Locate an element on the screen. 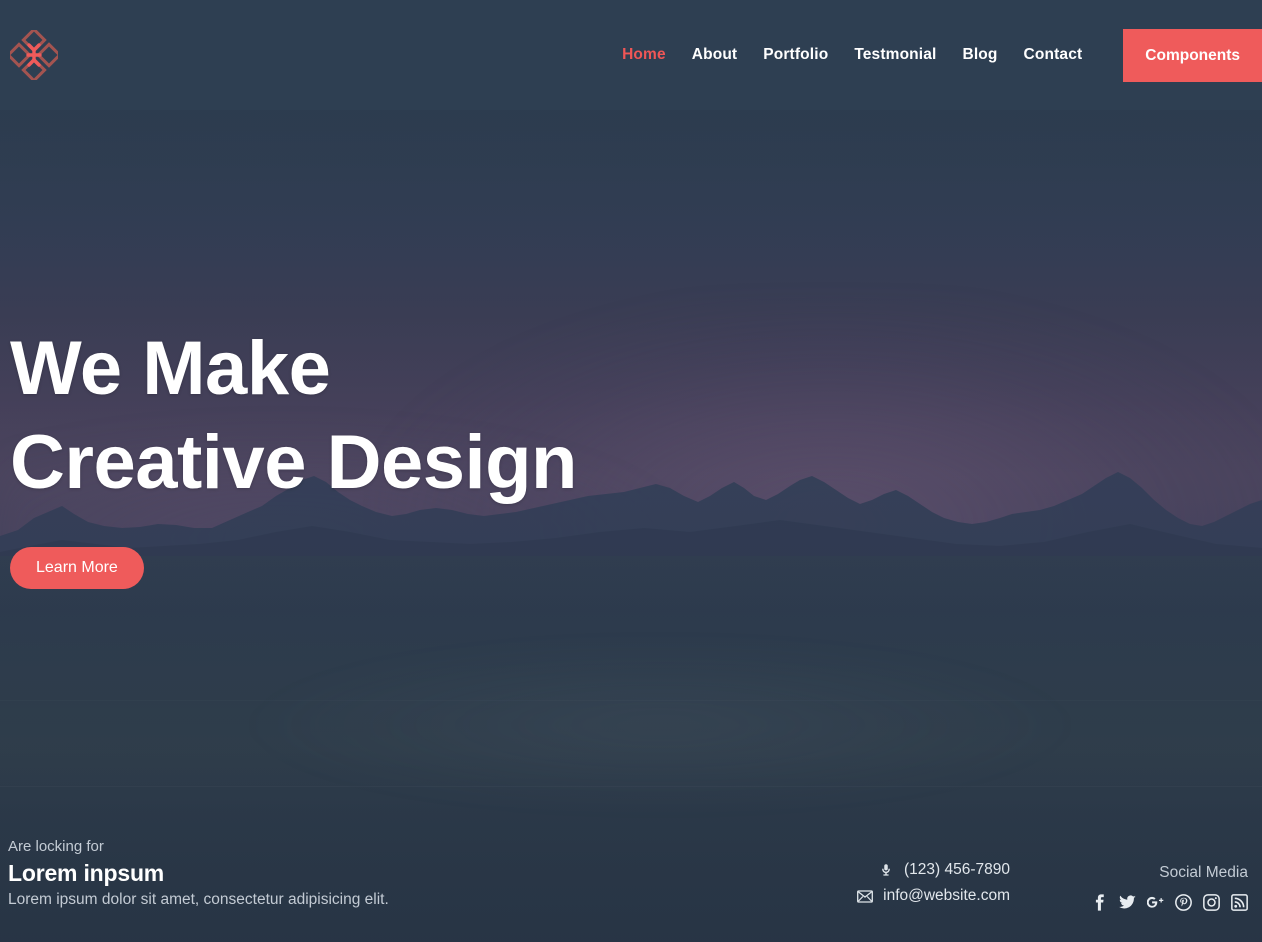  facebook-icon is located at coordinates (1099, 902).